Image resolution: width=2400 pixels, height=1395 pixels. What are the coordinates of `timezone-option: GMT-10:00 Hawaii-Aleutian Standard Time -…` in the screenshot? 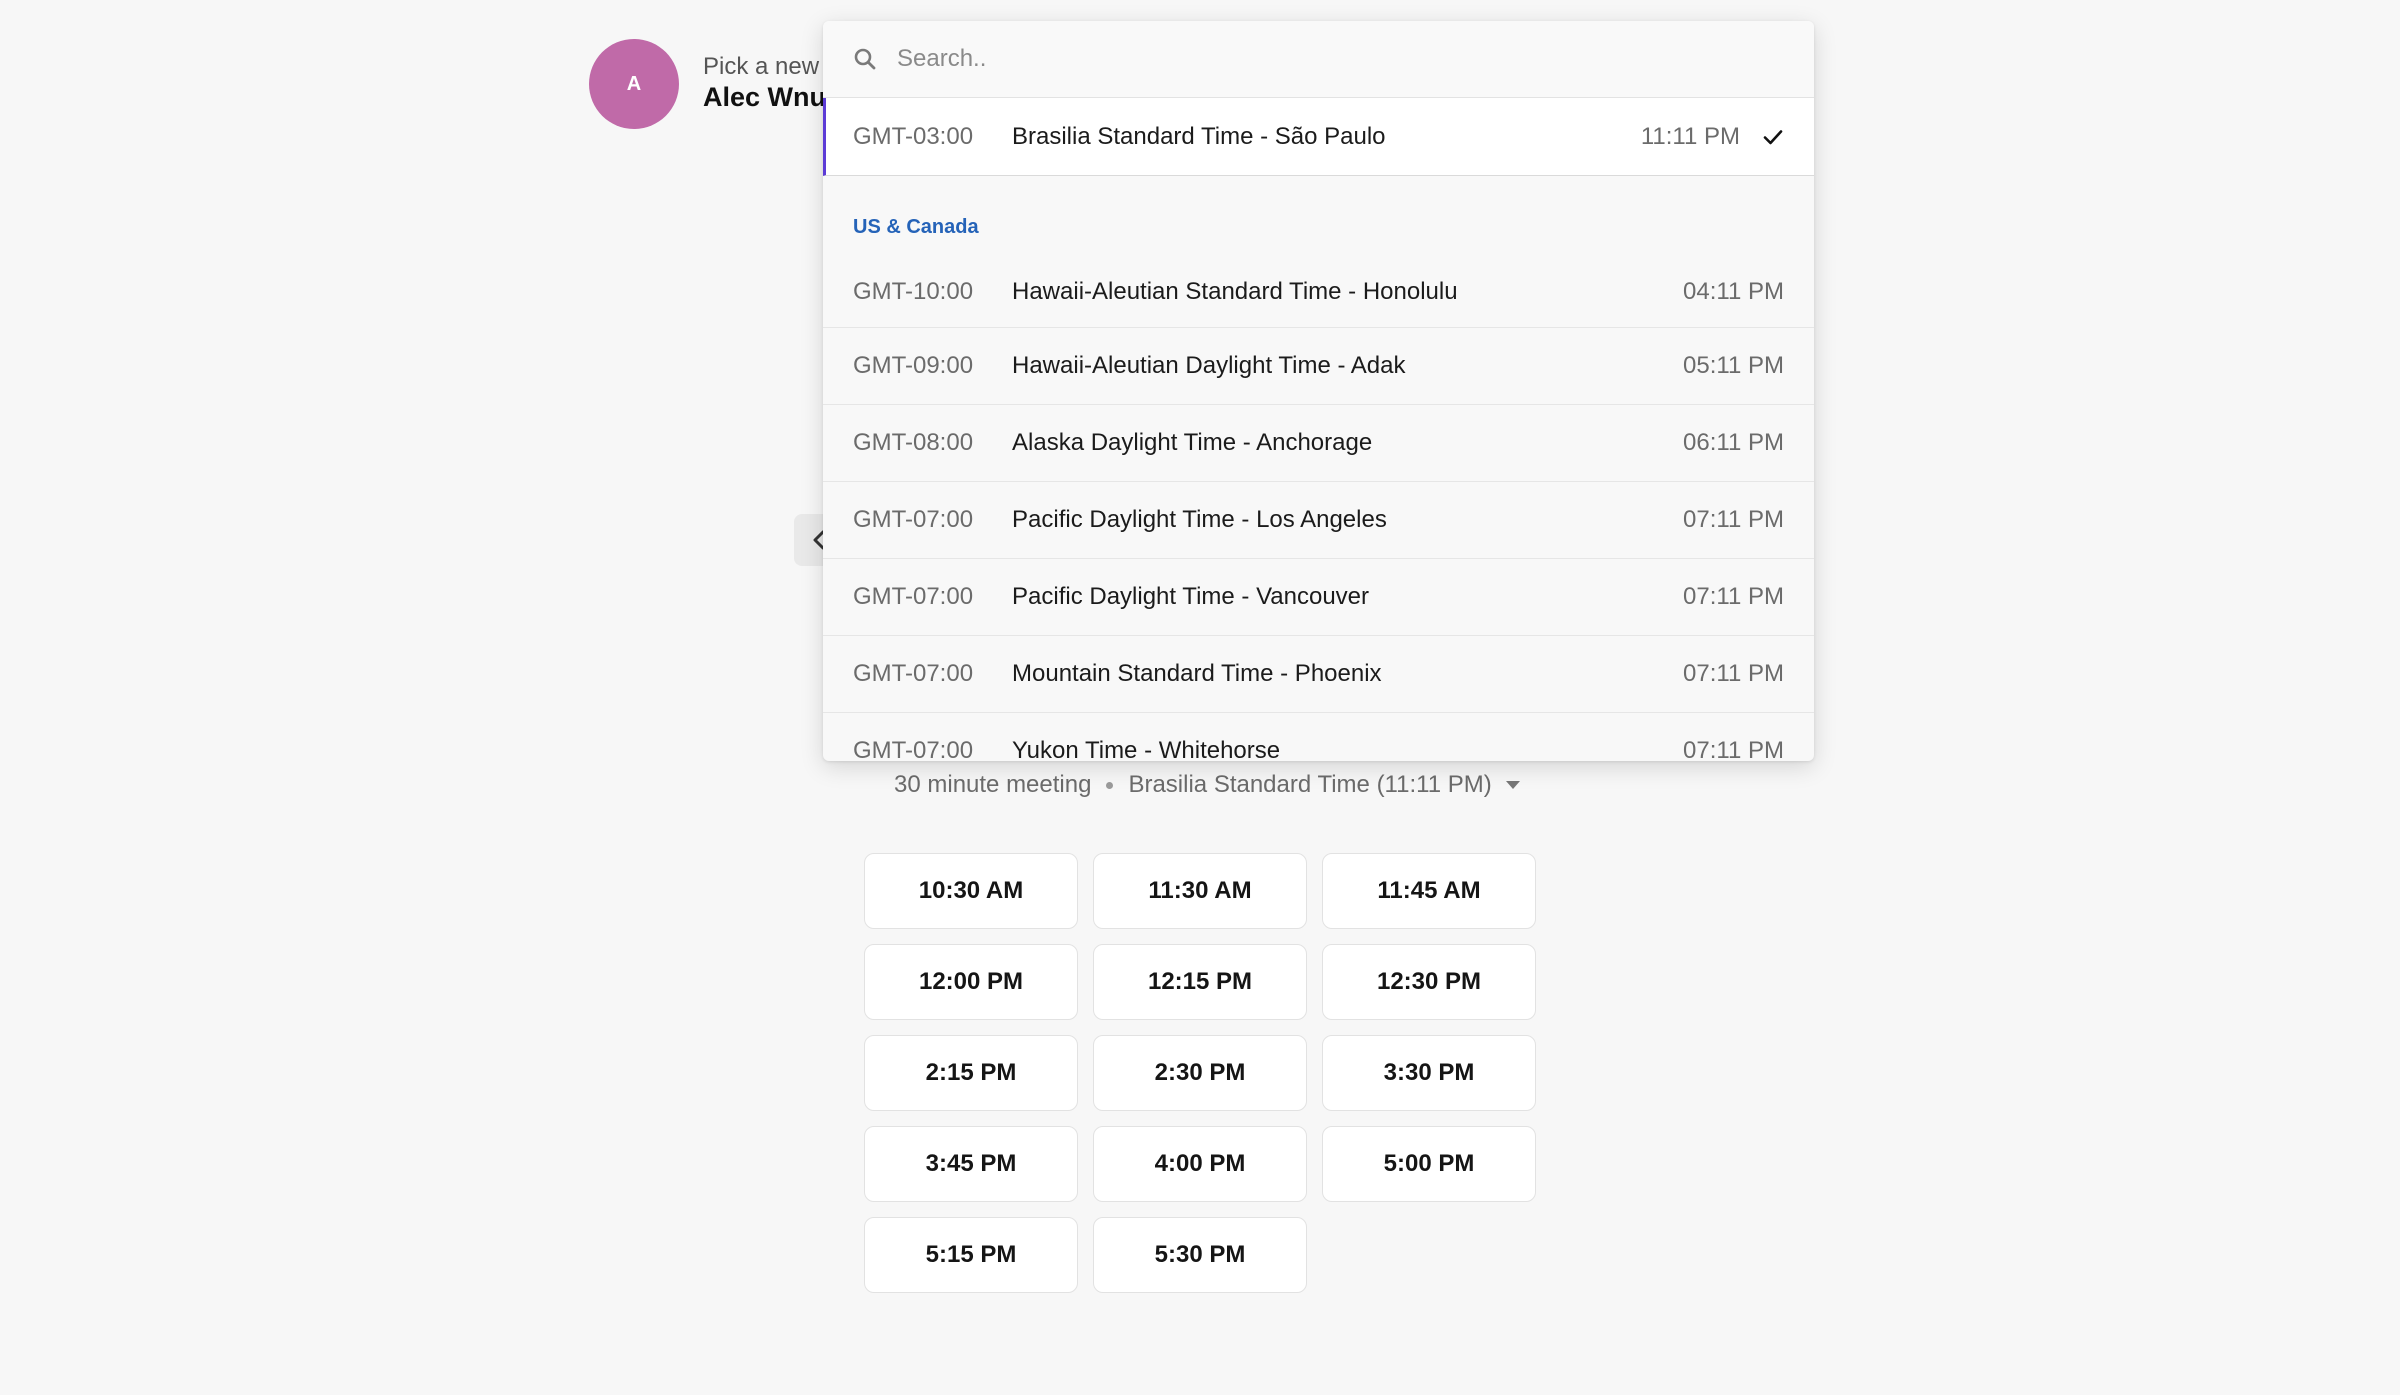 It's located at (1318, 292).